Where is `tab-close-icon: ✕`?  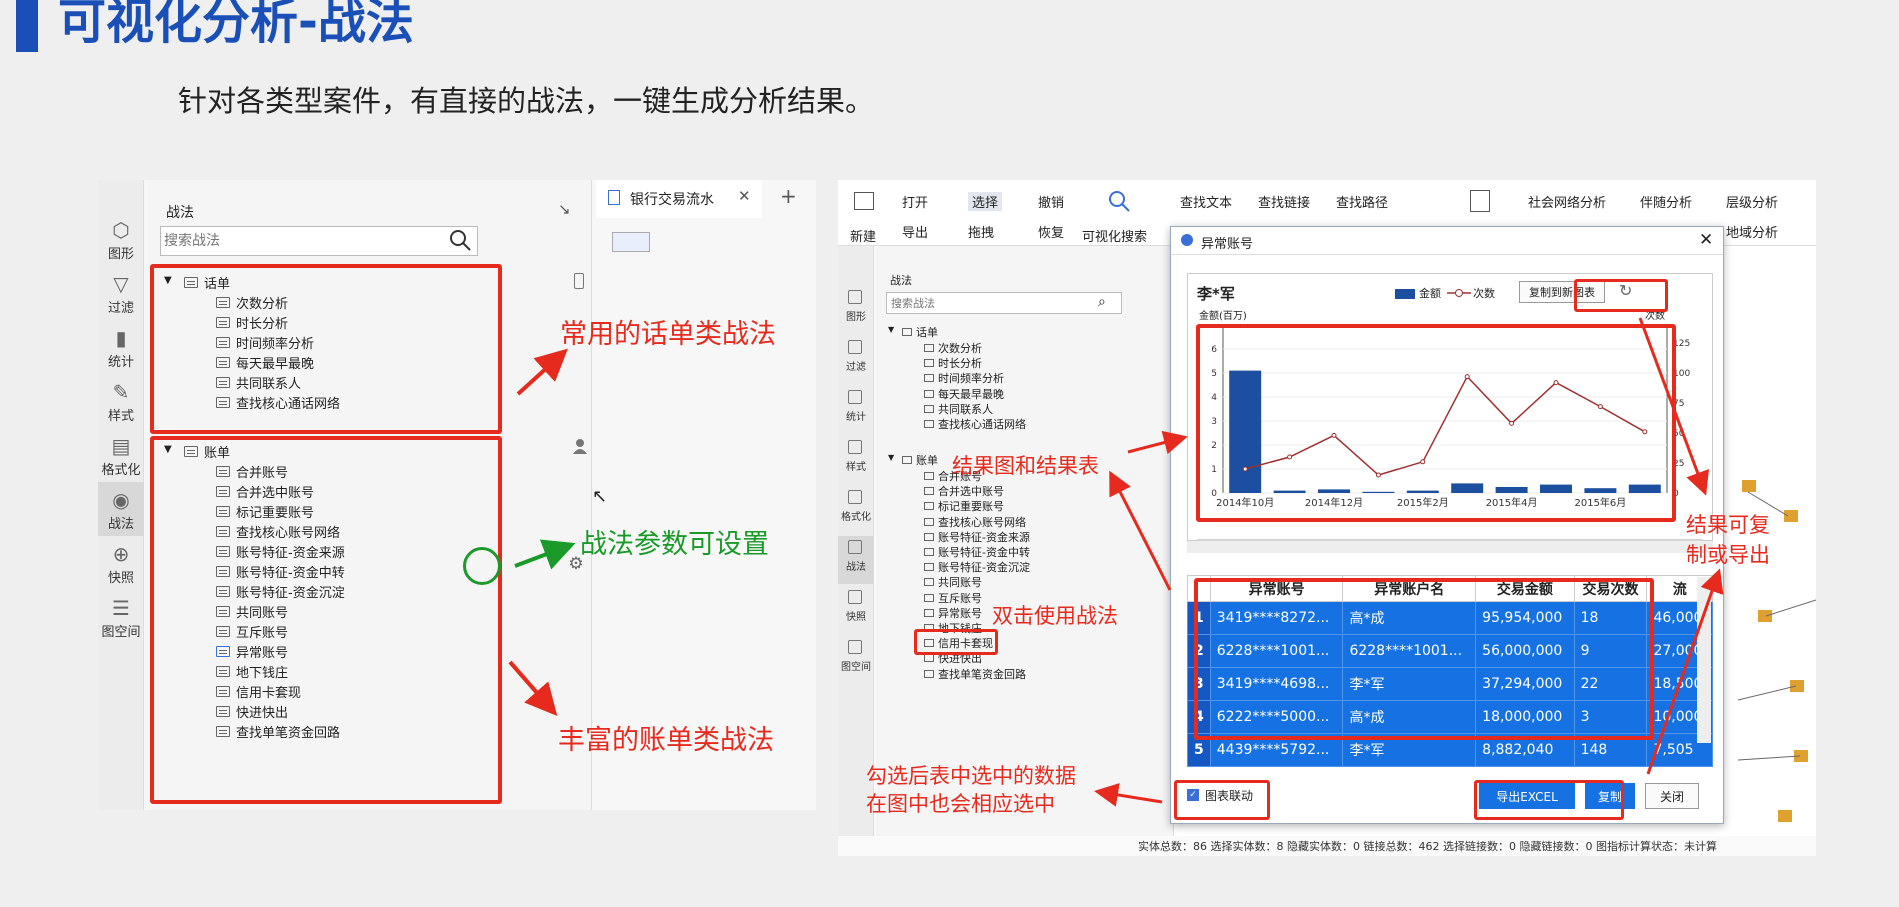
tab-close-icon: ✕ is located at coordinates (744, 196).